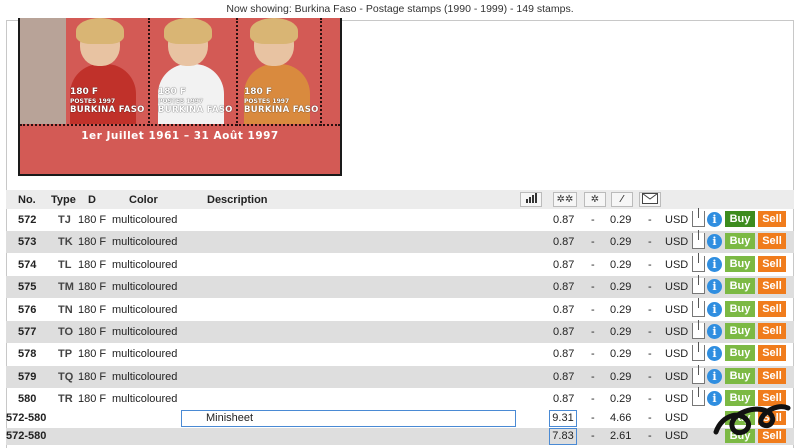 This screenshot has height=448, width=800. What do you see at coordinates (43, 71) in the screenshot?
I see `sheet-background` at bounding box center [43, 71].